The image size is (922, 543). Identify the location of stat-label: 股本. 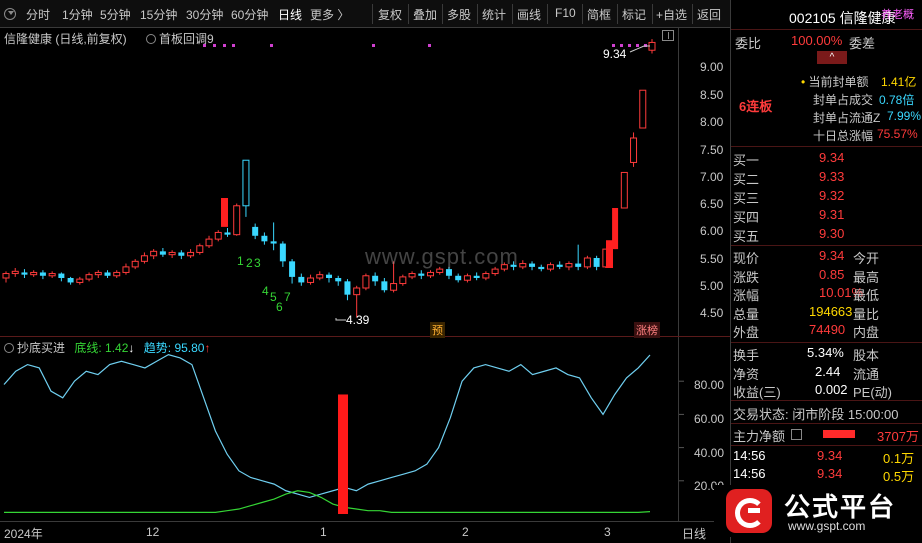
(866, 355).